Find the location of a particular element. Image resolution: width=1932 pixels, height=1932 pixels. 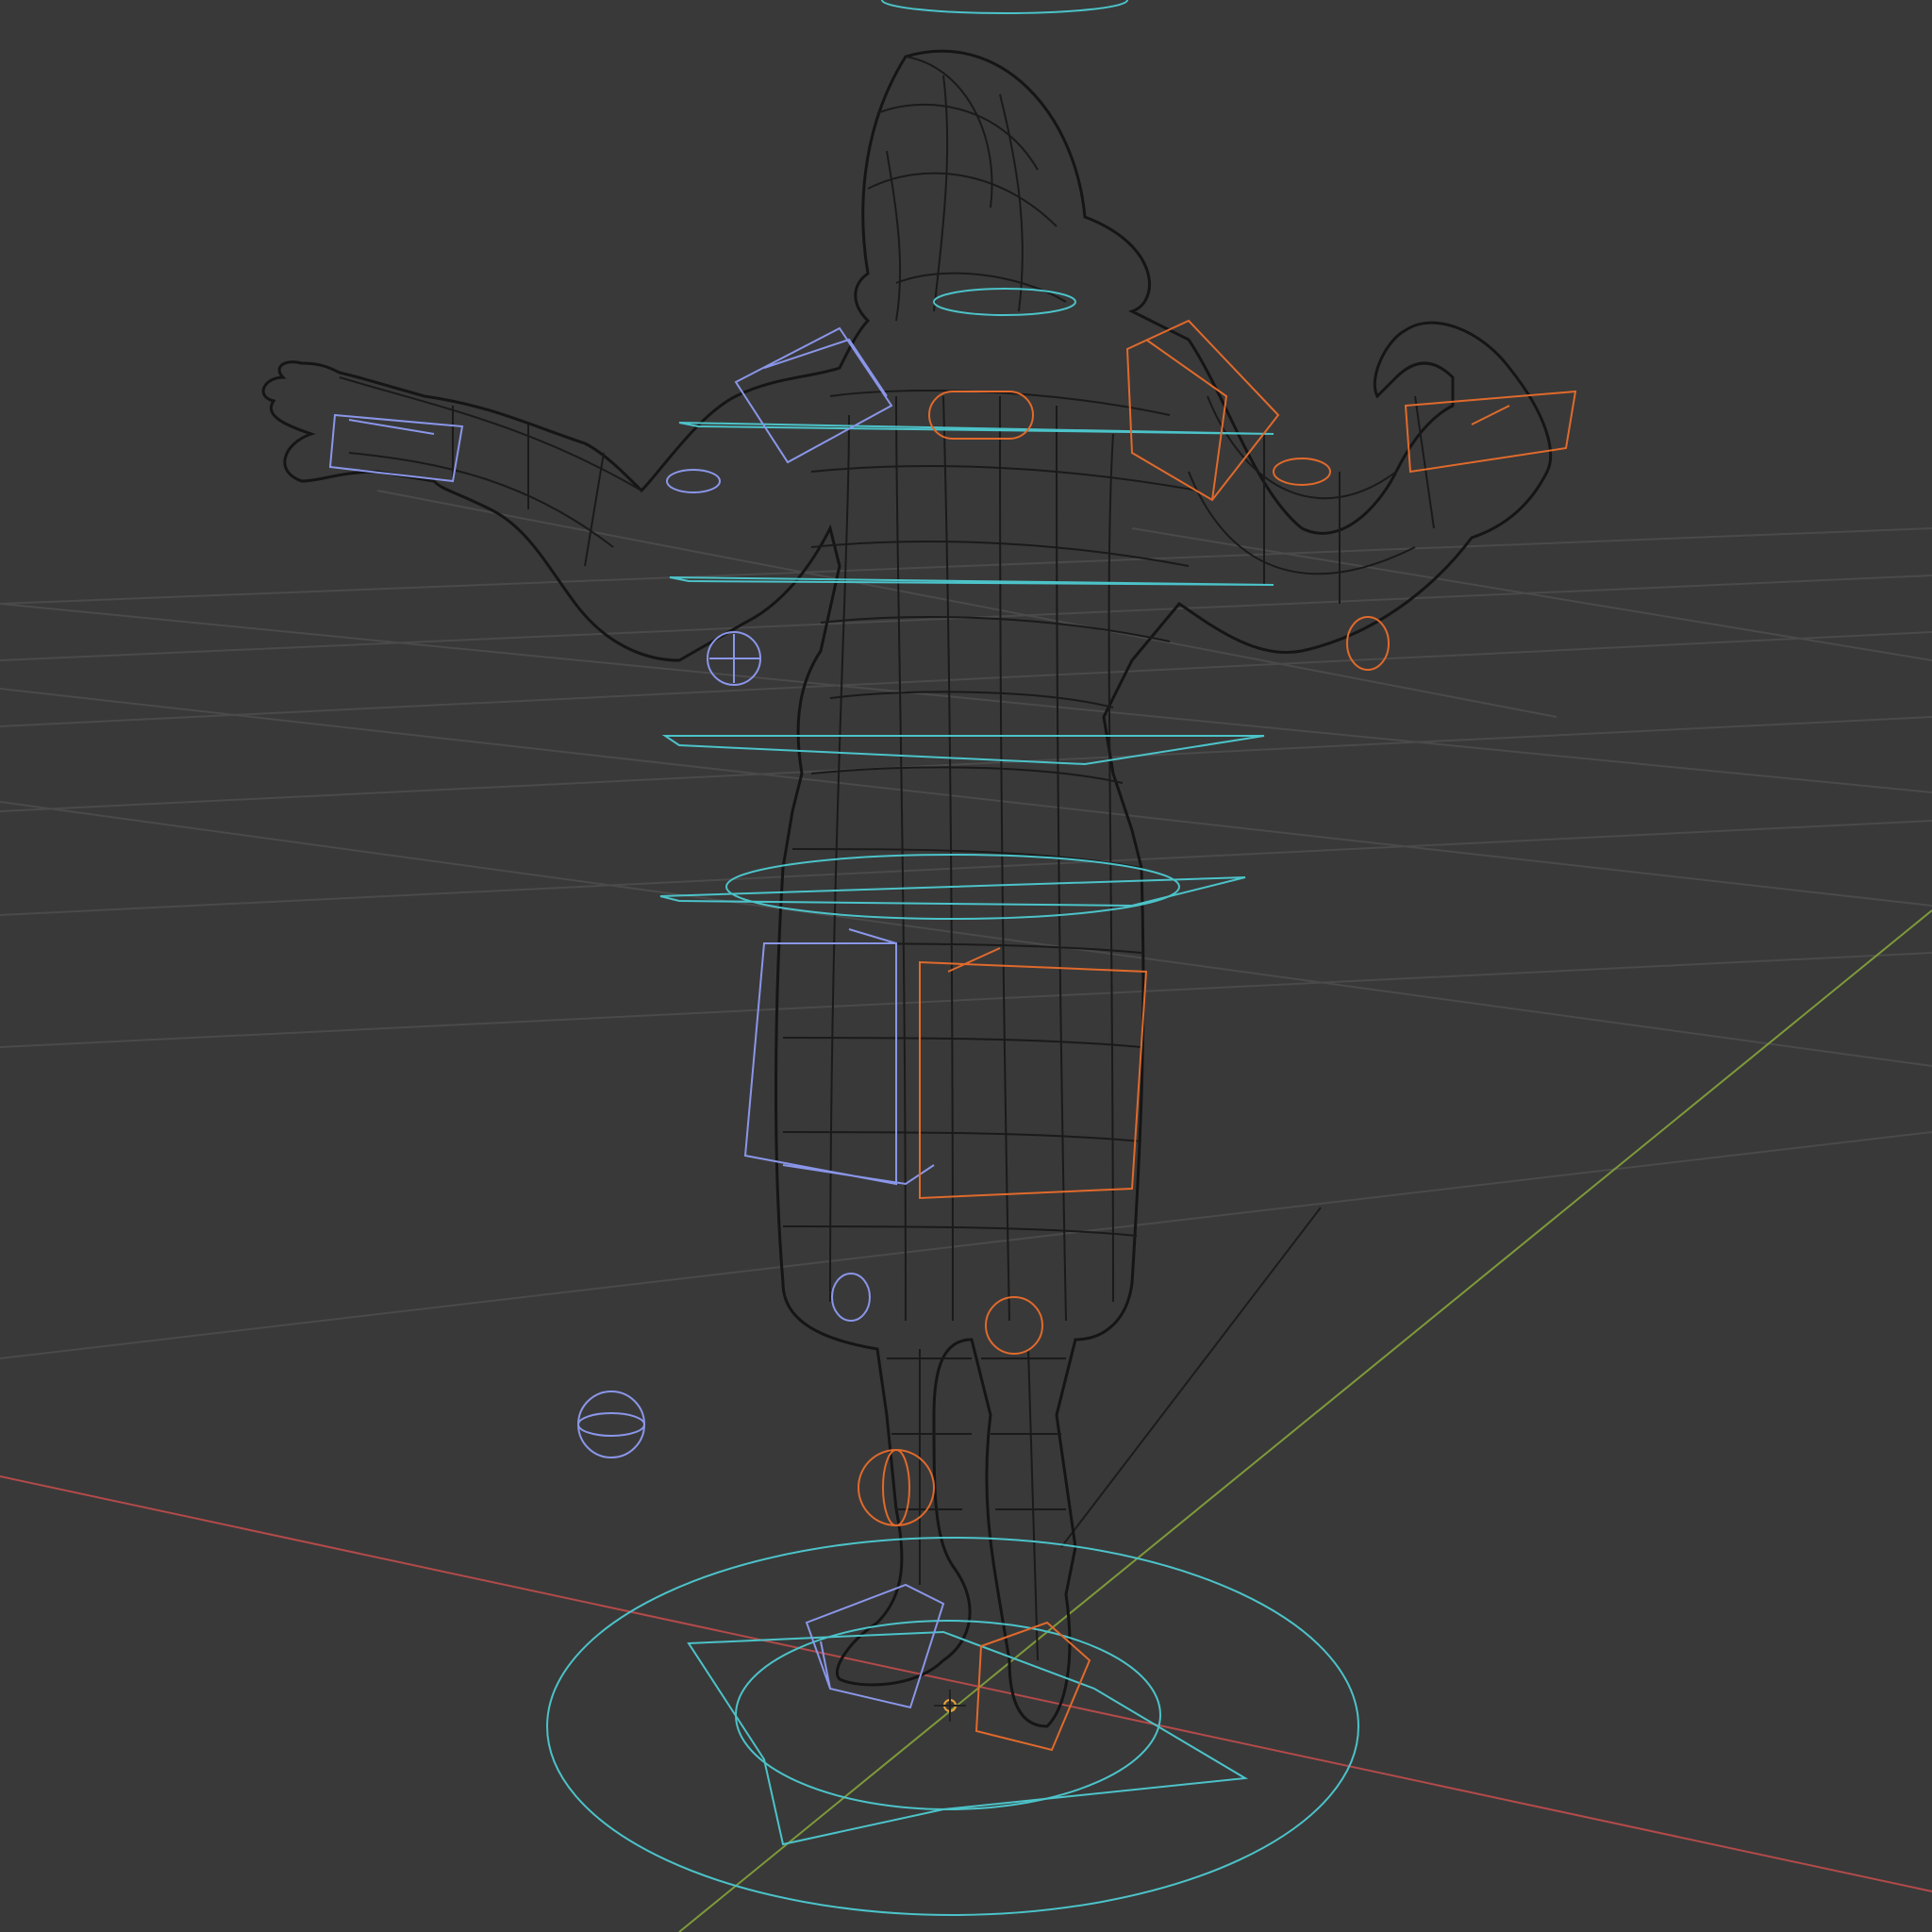

root-direction-control is located at coordinates (968, 1738).